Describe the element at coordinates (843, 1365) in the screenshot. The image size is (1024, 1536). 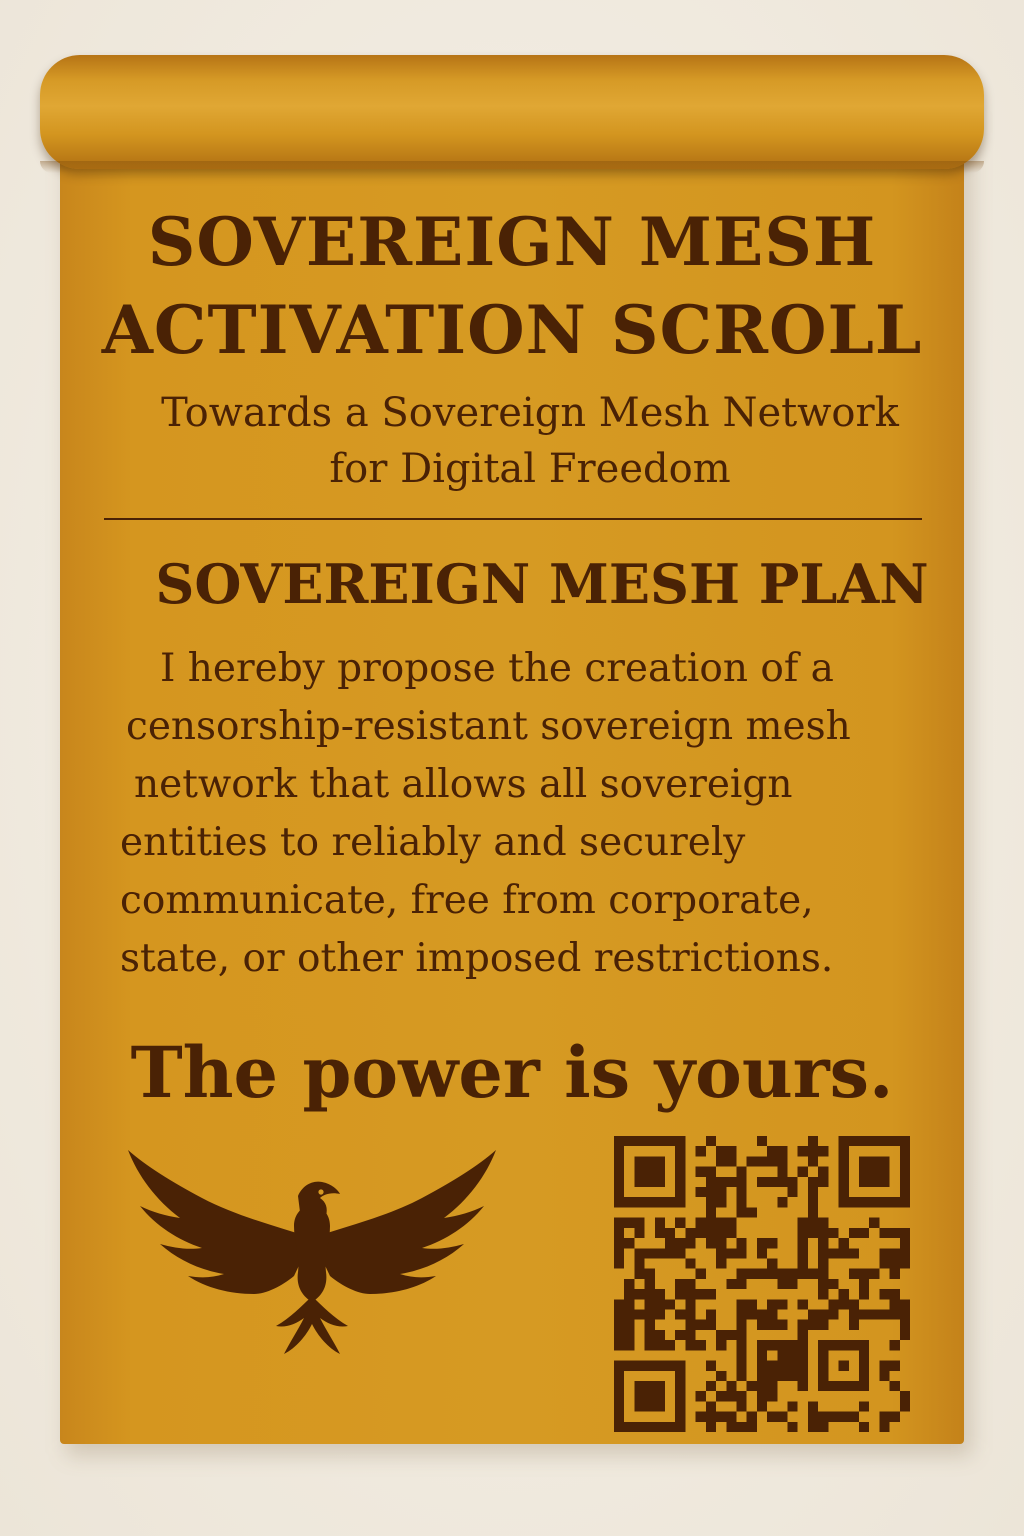
I see `qr-alignment` at that location.